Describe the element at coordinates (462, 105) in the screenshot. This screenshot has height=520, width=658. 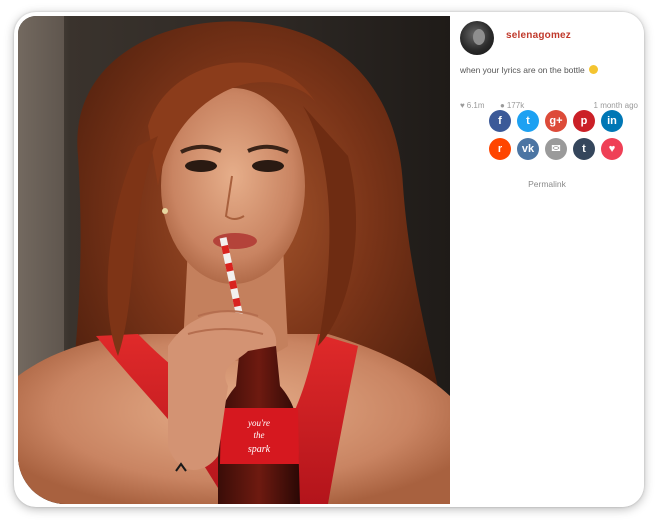
I see `heart-icon: ♥` at that location.